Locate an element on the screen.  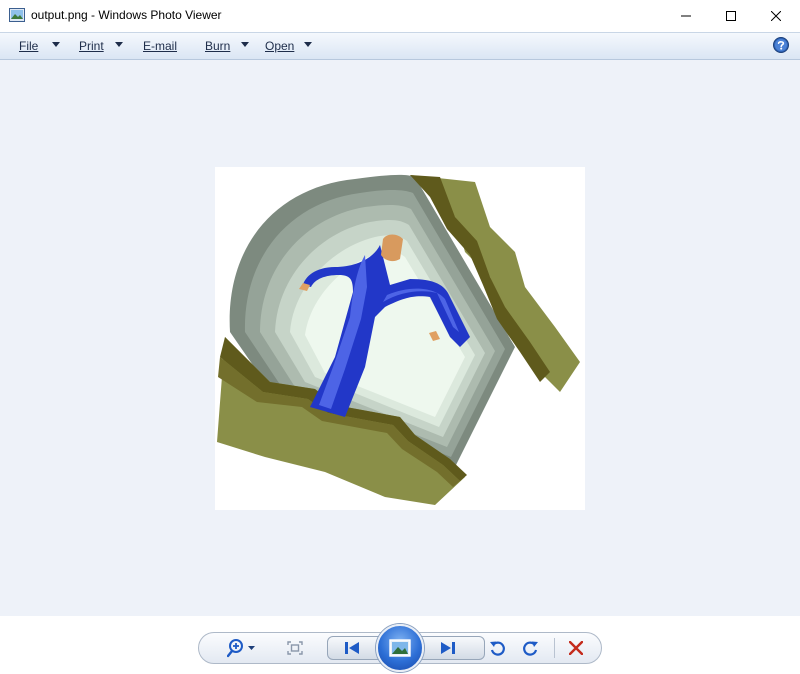
previous-button is located at coordinates (352, 648).